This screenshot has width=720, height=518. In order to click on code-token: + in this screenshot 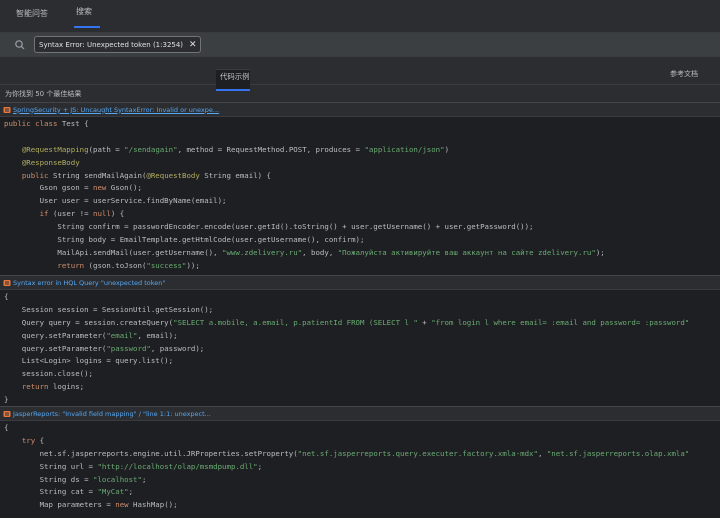, I will do `click(424, 322)`.